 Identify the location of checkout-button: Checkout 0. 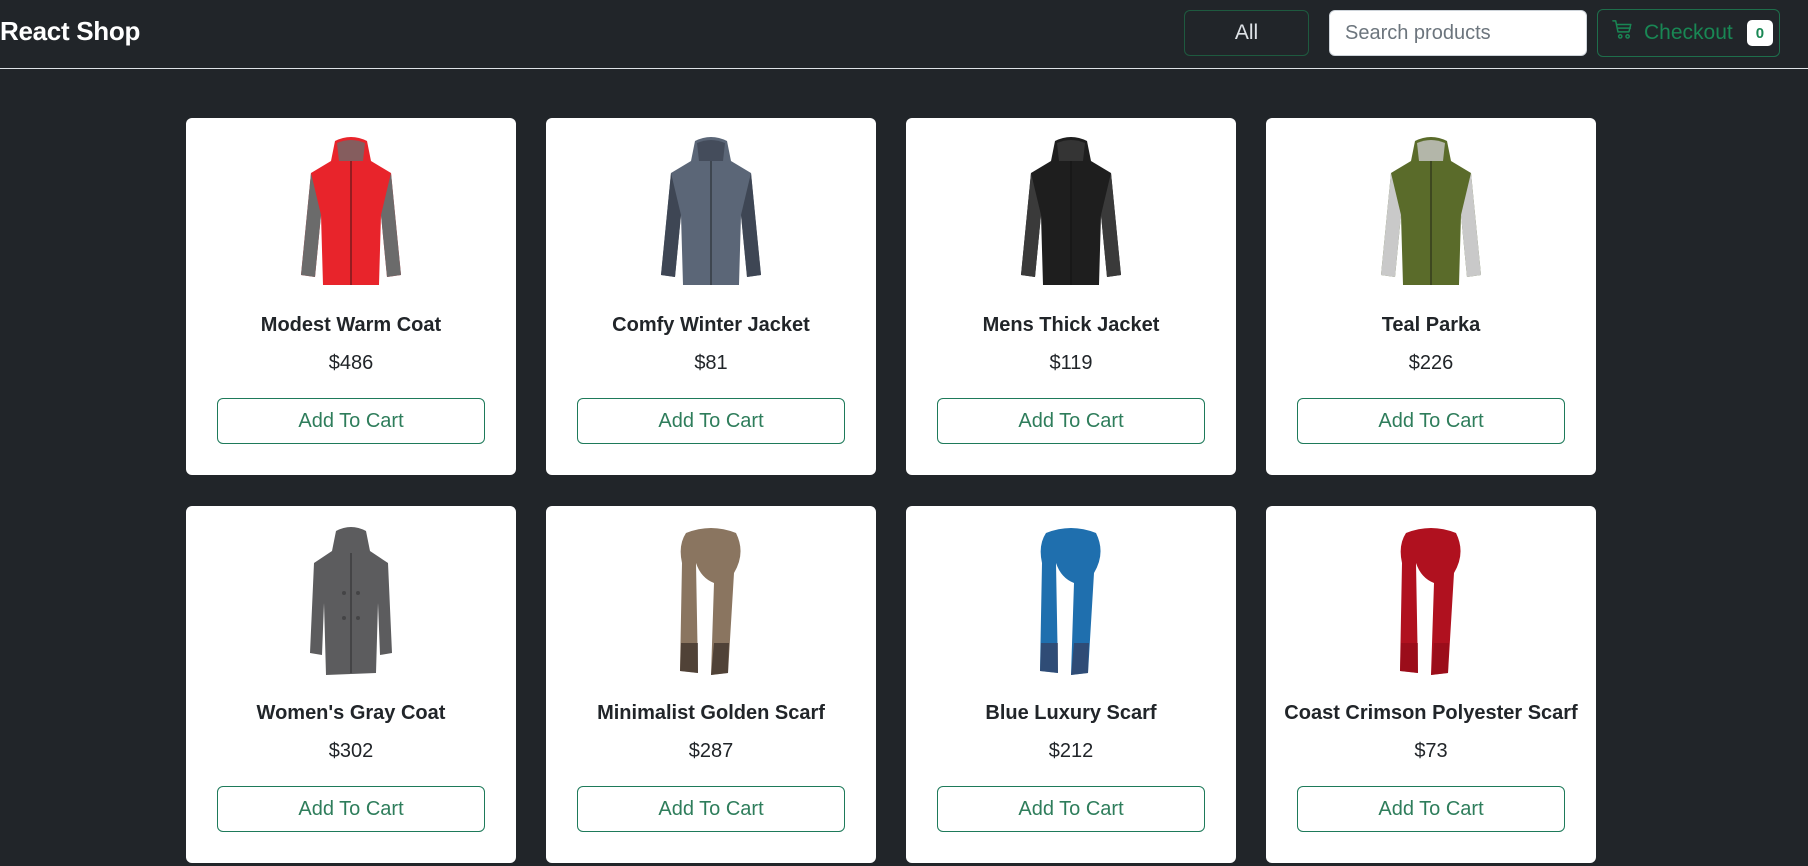
(1688, 33).